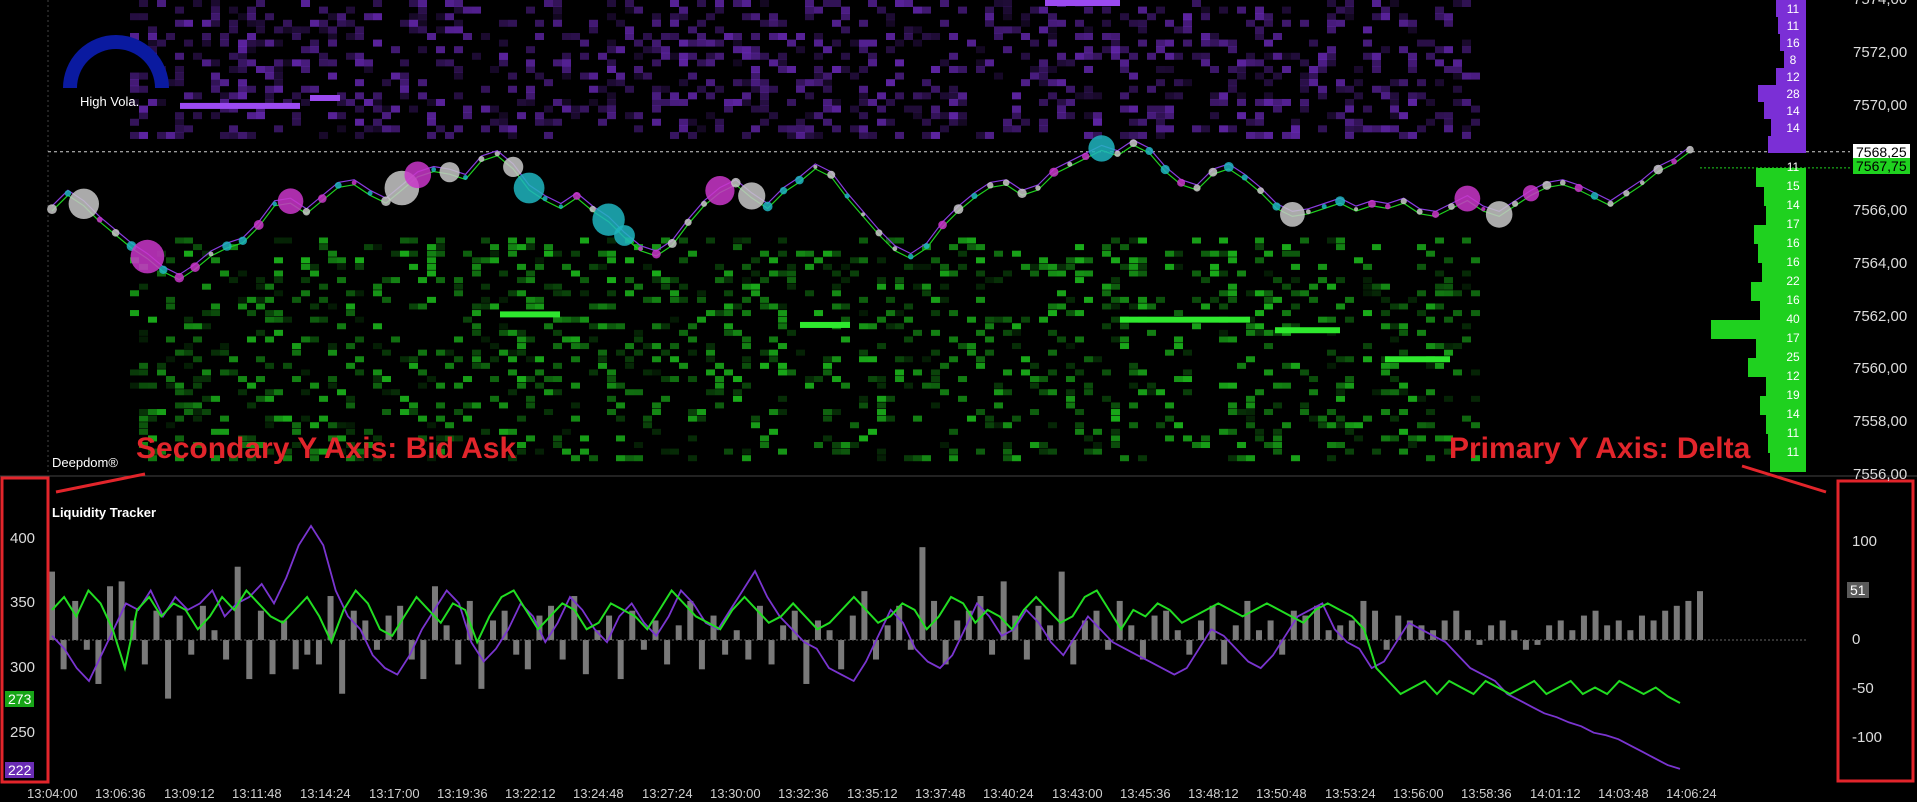 The width and height of the screenshot is (1917, 802). What do you see at coordinates (1213, 793) in the screenshot?
I see `time-tick-label: 13:48:12` at bounding box center [1213, 793].